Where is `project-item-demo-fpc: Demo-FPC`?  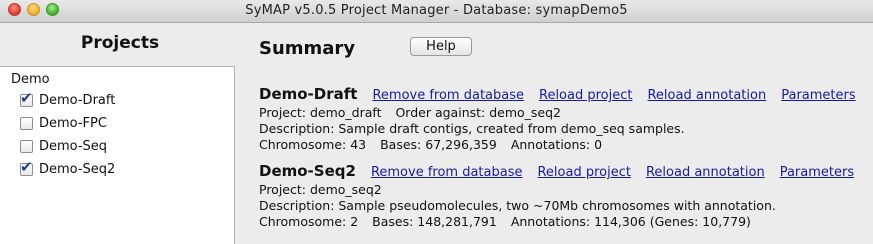 project-item-demo-fpc: Demo-FPC is located at coordinates (63, 123).